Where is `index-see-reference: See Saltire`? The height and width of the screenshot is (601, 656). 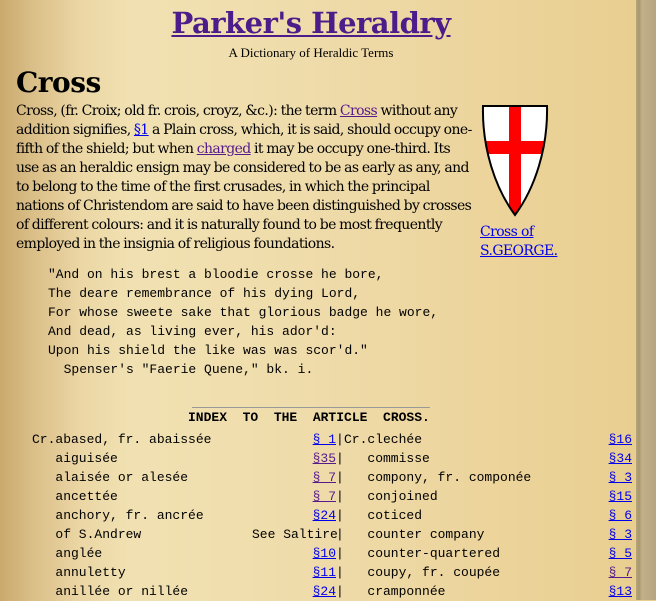
index-see-reference: See Saltire is located at coordinates (295, 534).